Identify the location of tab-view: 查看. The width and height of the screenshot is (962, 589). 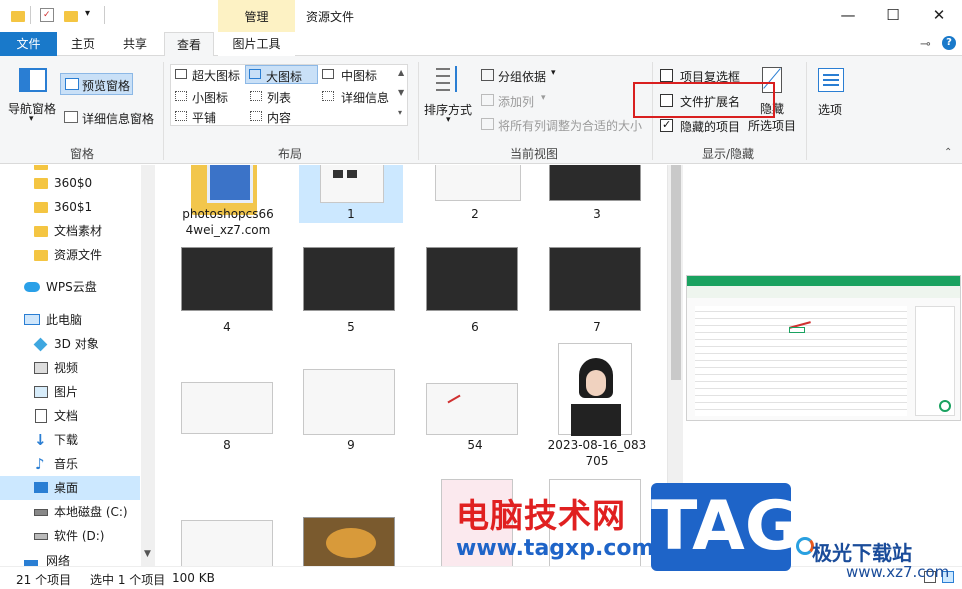
(189, 44).